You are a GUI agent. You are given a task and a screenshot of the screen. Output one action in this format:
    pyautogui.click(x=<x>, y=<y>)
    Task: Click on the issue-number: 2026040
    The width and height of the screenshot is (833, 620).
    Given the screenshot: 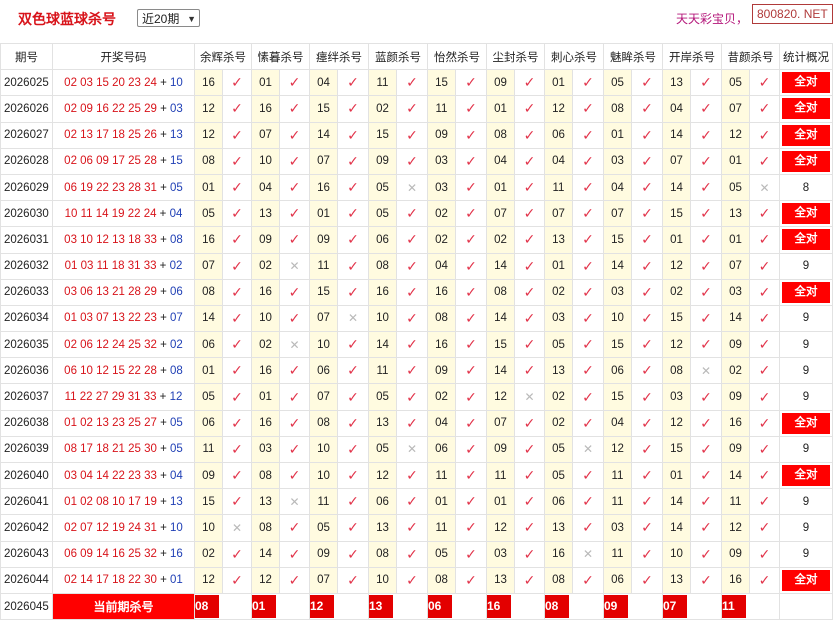 What is the action you would take?
    pyautogui.click(x=26, y=475)
    